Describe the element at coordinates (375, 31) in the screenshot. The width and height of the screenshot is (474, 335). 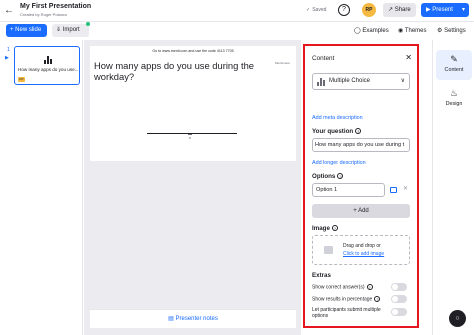
I see `examples-label: Examples` at that location.